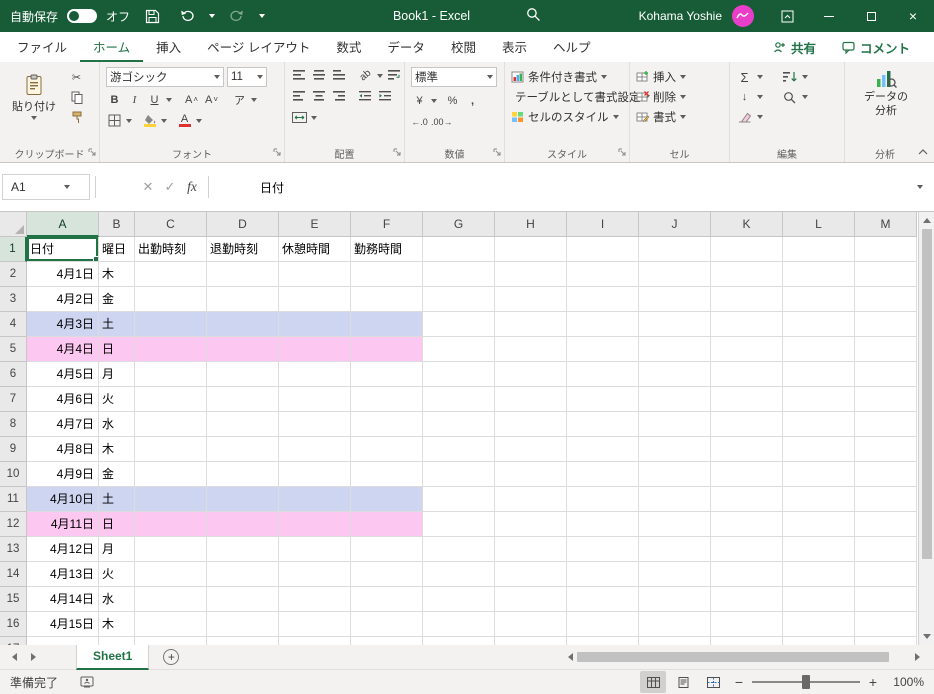  What do you see at coordinates (886, 624) in the screenshot?
I see `cell-M16` at bounding box center [886, 624].